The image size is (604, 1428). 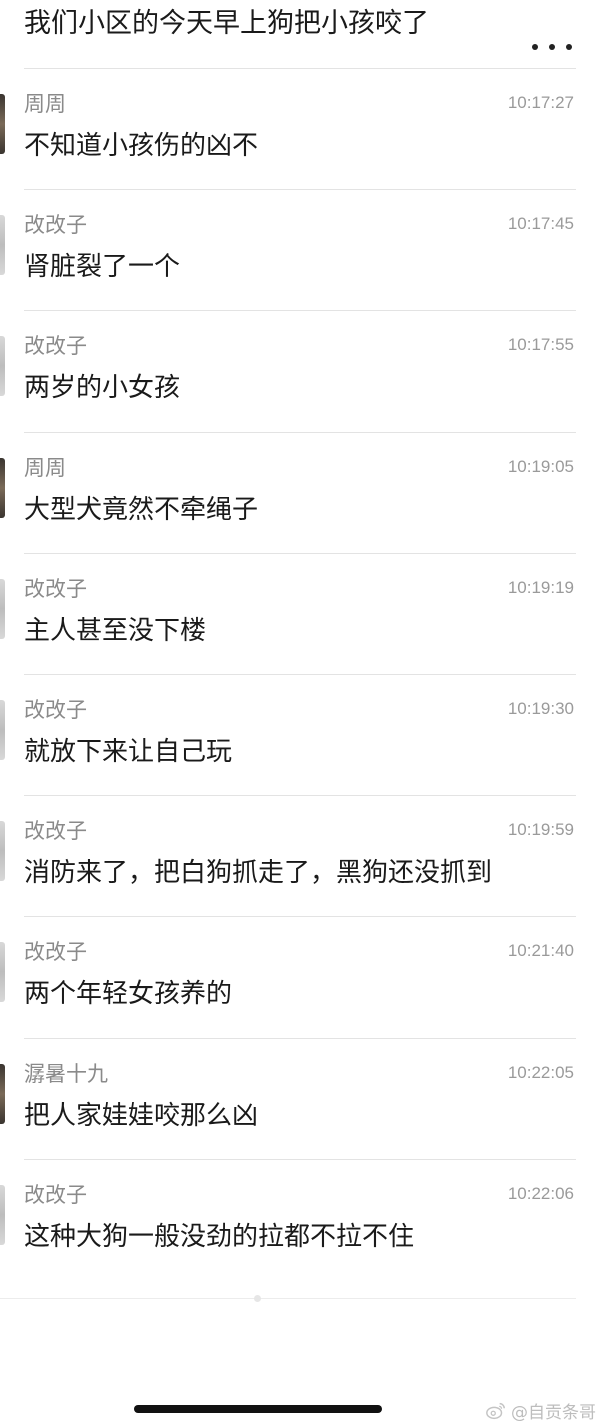 I want to click on more-options-button, so click(x=552, y=47).